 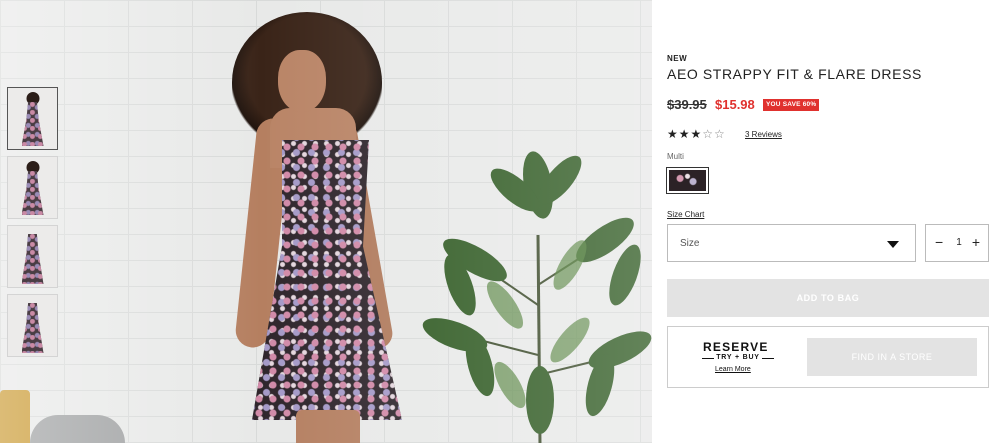 I want to click on size-select: Size, so click(x=791, y=243).